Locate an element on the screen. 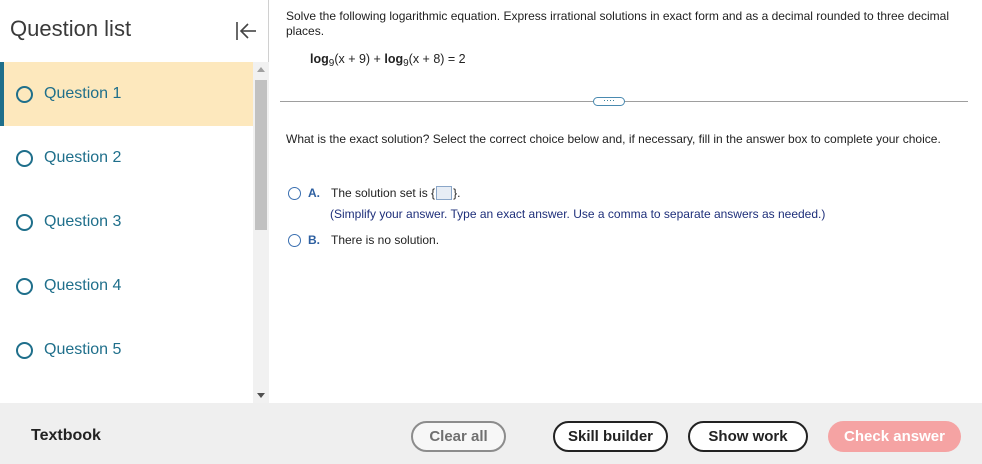  equation: log9(x + 9) + log9(x + 8) = 2 is located at coordinates (388, 60).